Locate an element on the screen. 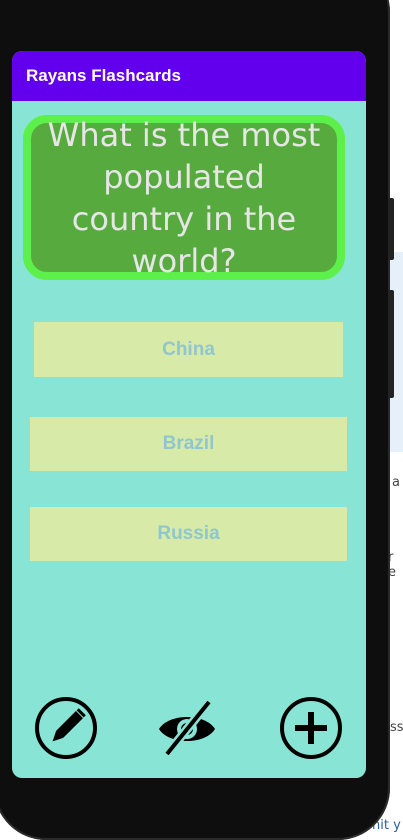  plus-circle-icon is located at coordinates (311, 728).